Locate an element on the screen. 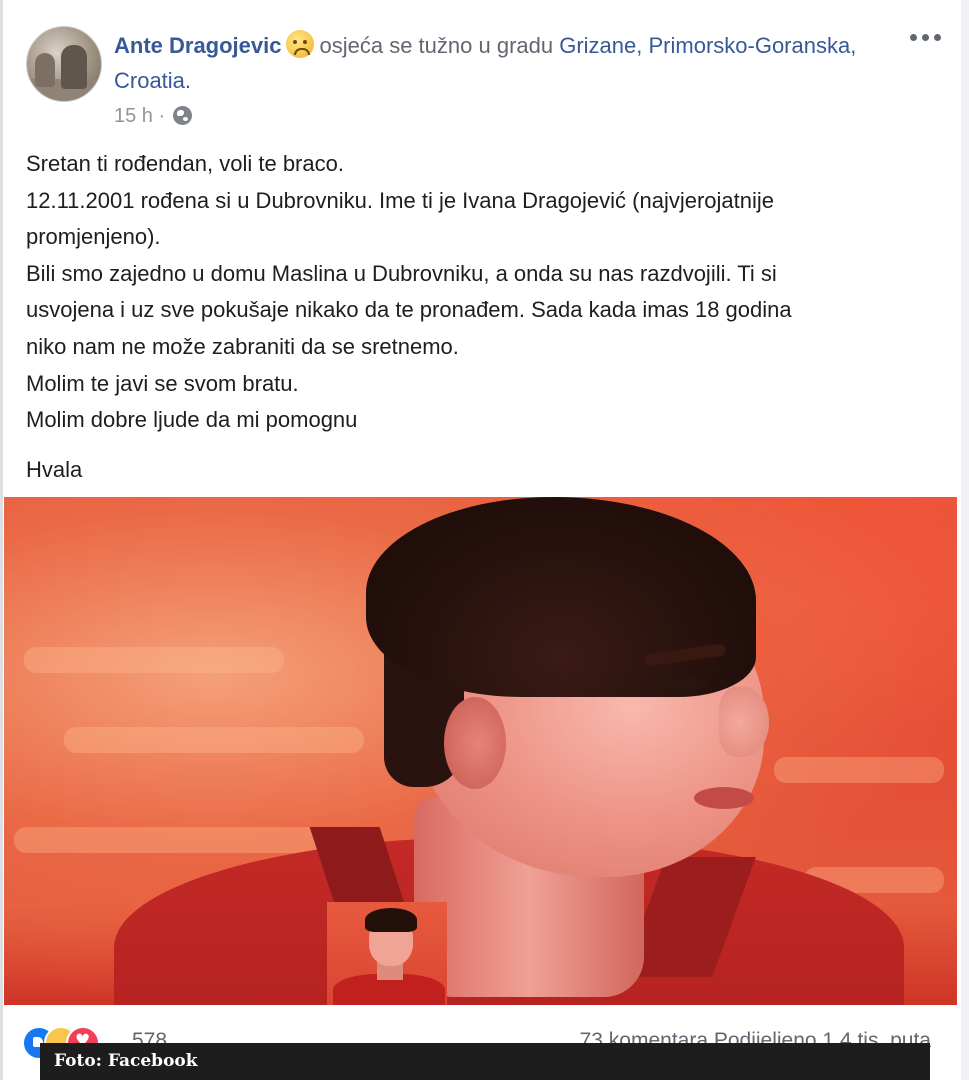 The width and height of the screenshot is (969, 1080). post-line: Molim dobre ljude da mi pomognu is located at coordinates (192, 420).